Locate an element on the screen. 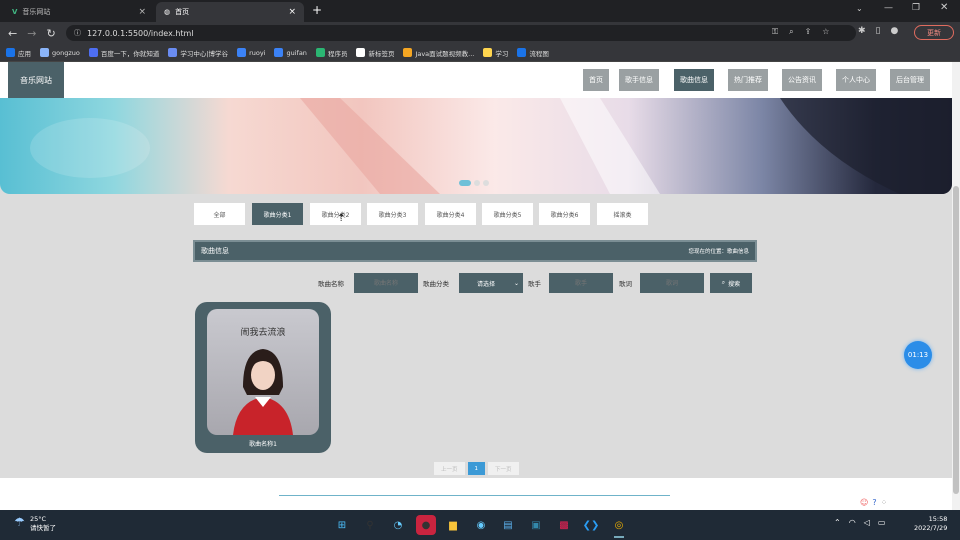 The width and height of the screenshot is (960, 540). next-page-button: 下一页 is located at coordinates (503, 468).